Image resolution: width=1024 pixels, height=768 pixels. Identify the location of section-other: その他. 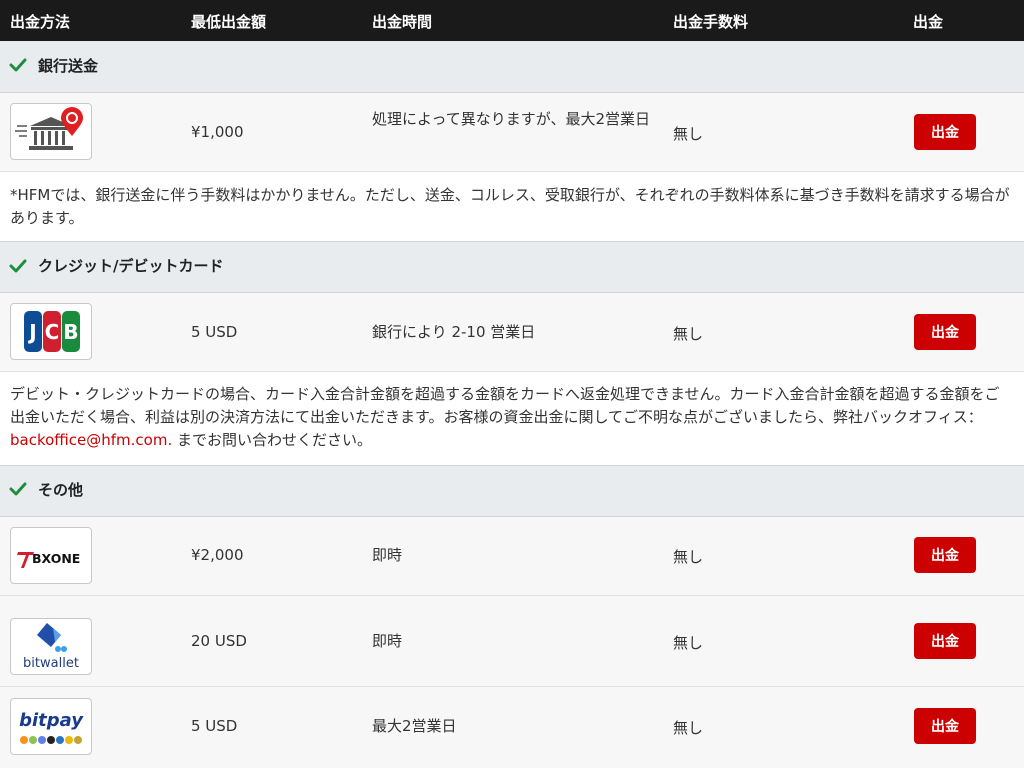
(512, 491).